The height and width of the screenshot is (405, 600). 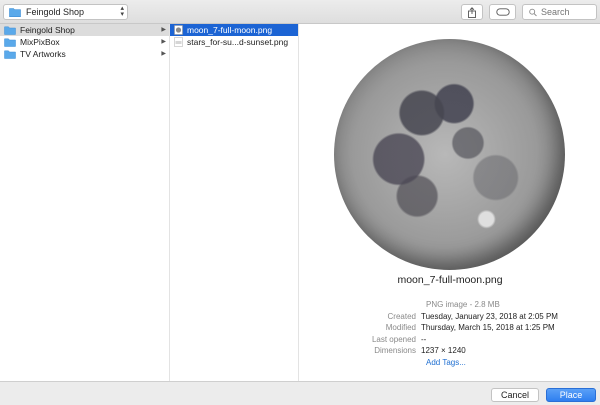 I want to click on share-icon, so click(x=472, y=12).